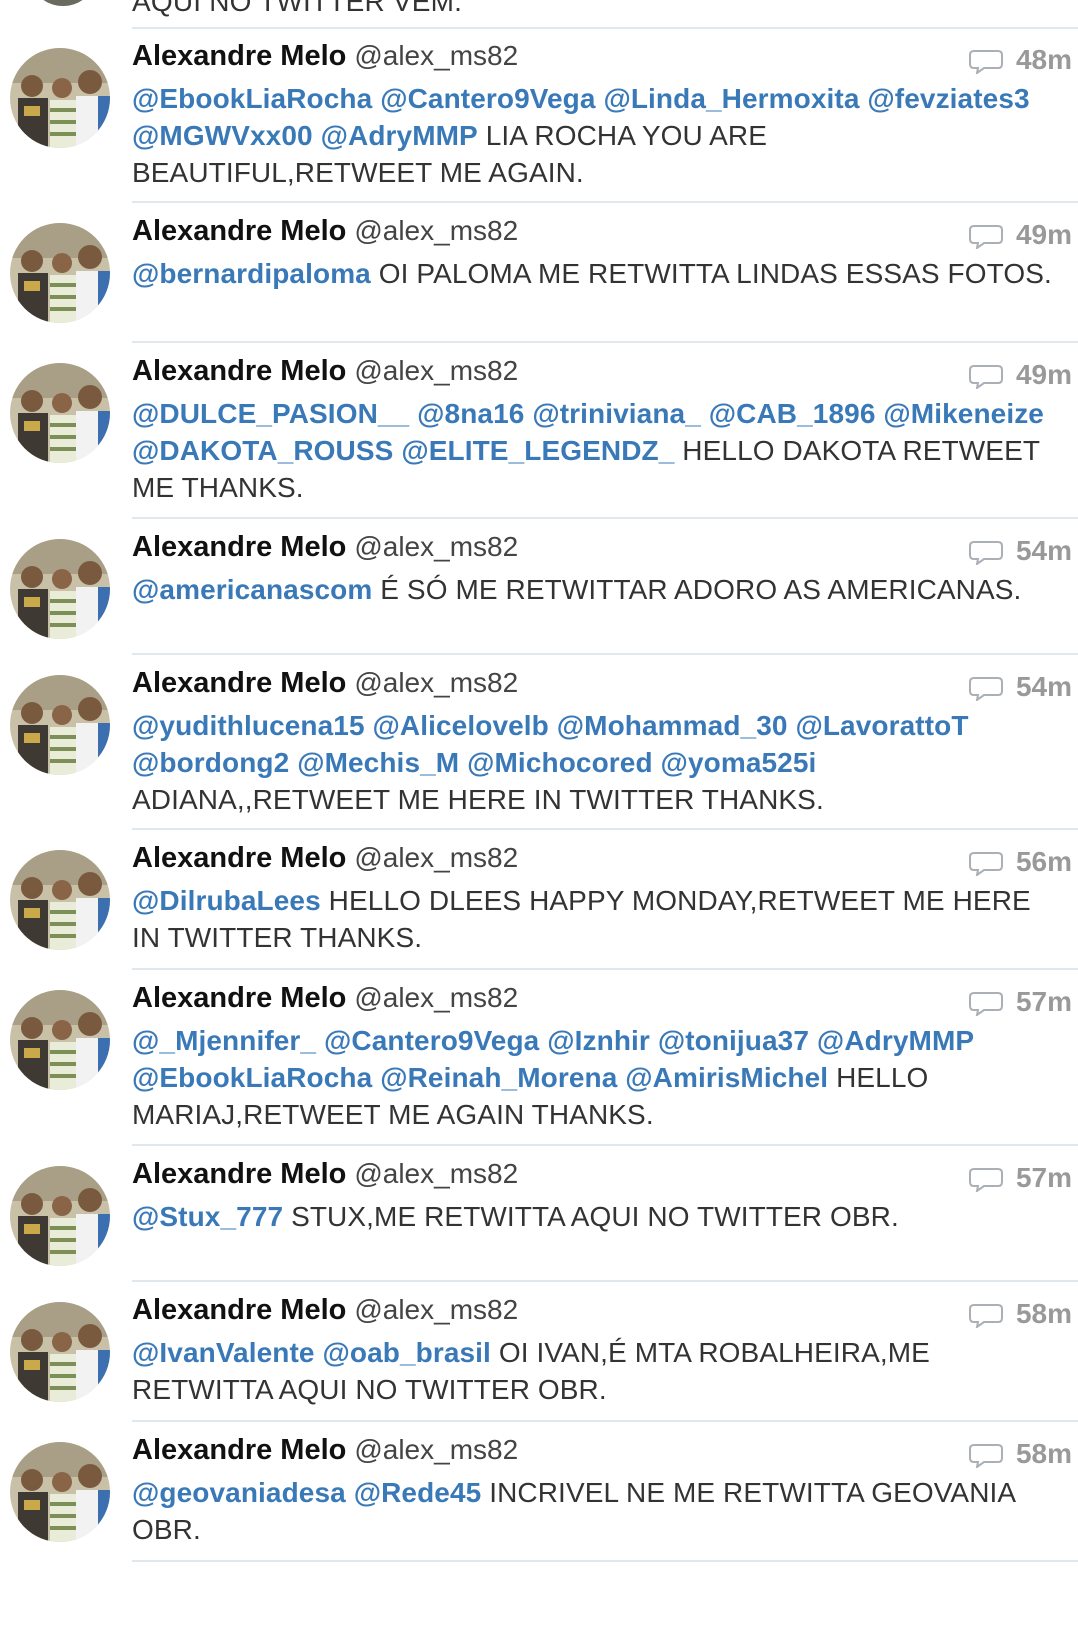 Image resolution: width=1078 pixels, height=1642 pixels. Describe the element at coordinates (251, 273) in the screenshot. I see `mention-link: @bernardipaloma` at that location.